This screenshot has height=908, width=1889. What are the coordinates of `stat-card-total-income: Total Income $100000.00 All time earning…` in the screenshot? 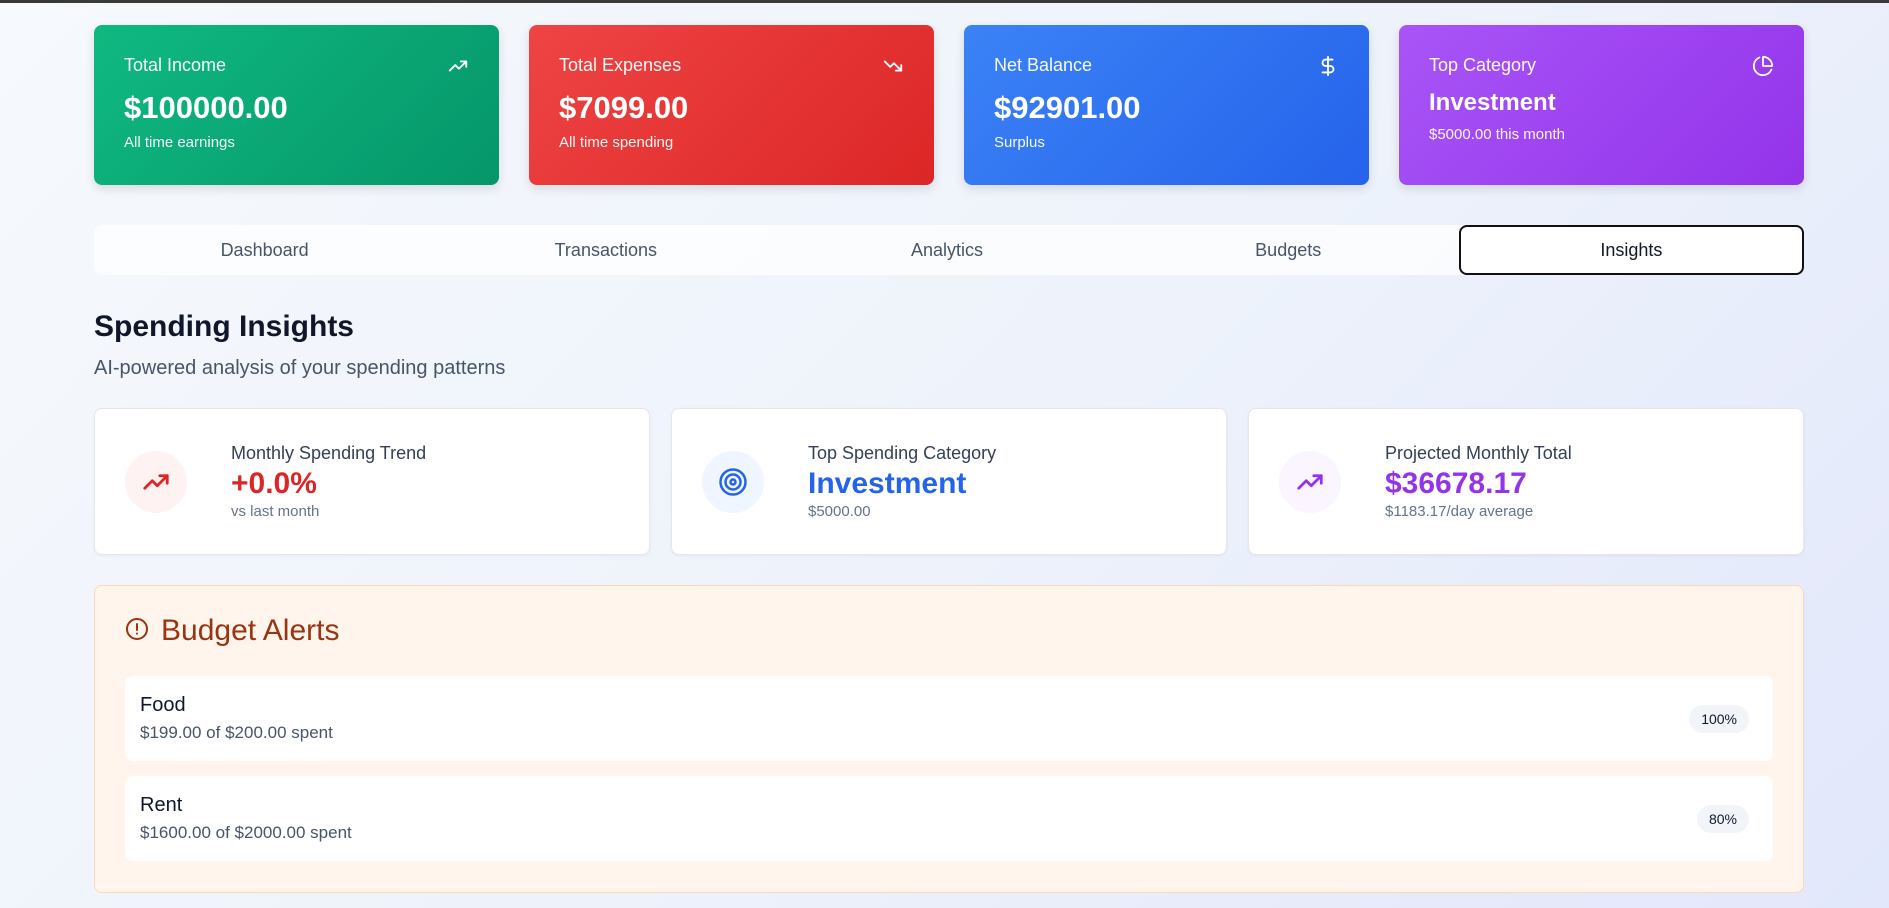 It's located at (296, 105).